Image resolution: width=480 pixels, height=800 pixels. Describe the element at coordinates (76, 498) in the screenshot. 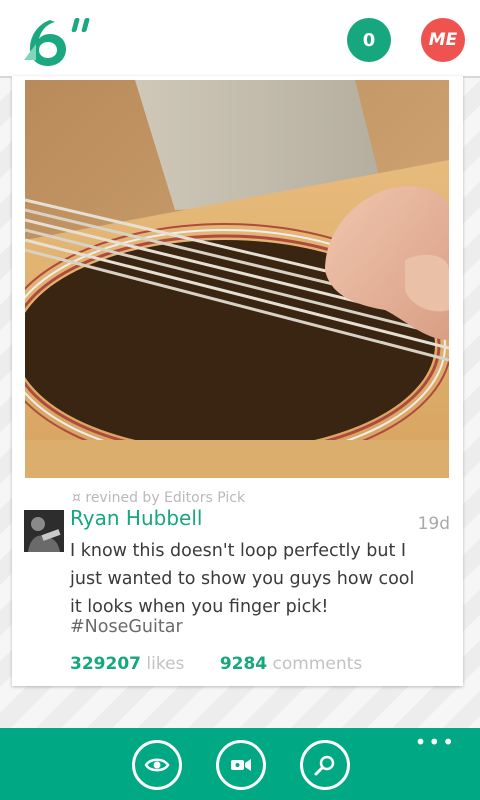

I see `revine-icon: ¤` at that location.